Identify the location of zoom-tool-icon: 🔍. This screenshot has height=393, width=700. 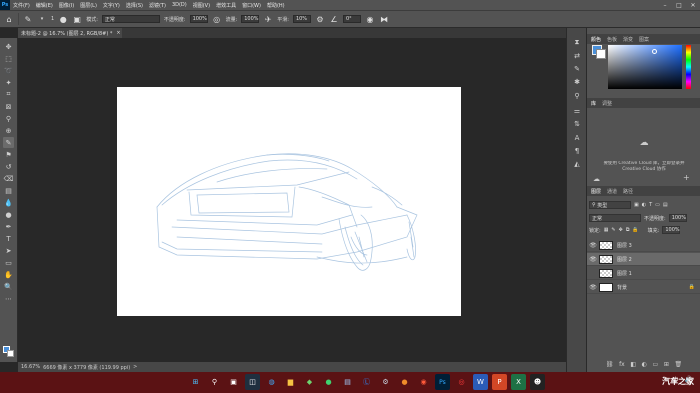
(8, 286).